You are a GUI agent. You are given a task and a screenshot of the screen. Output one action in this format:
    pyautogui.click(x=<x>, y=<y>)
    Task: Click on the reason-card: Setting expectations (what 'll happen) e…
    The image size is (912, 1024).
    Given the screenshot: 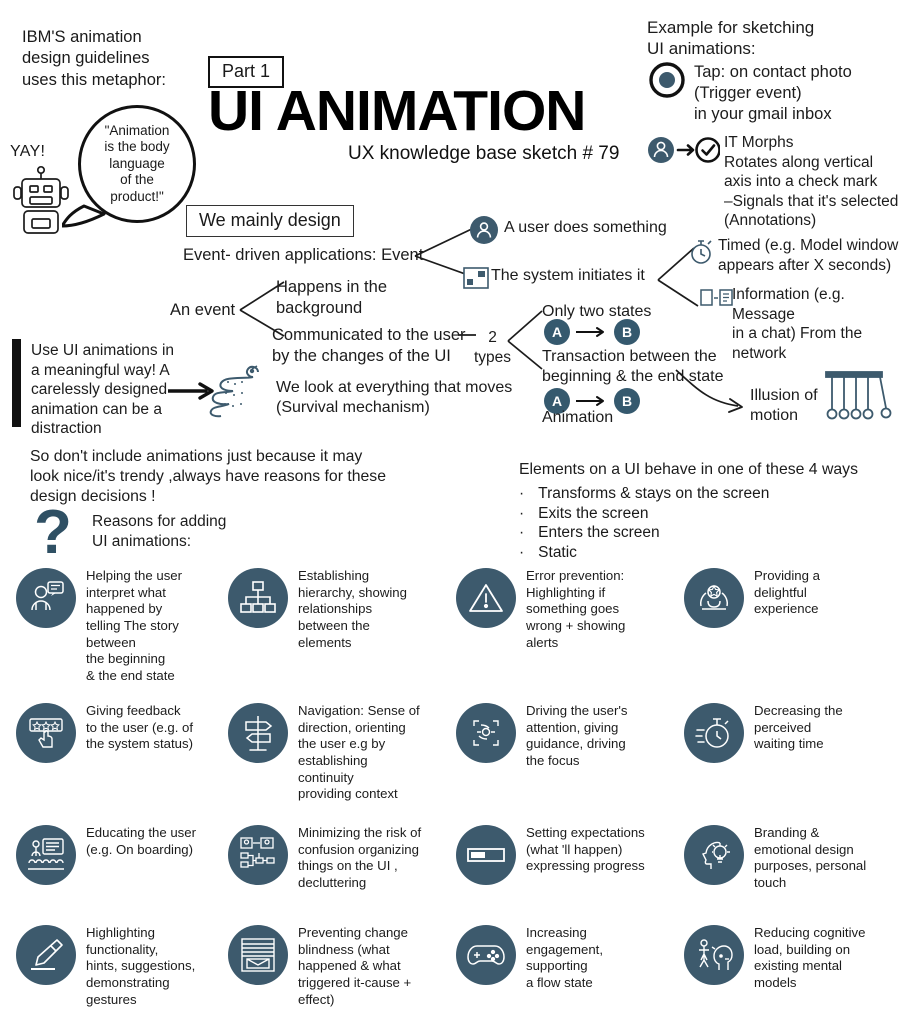 What is the action you would take?
    pyautogui.click(x=570, y=875)
    